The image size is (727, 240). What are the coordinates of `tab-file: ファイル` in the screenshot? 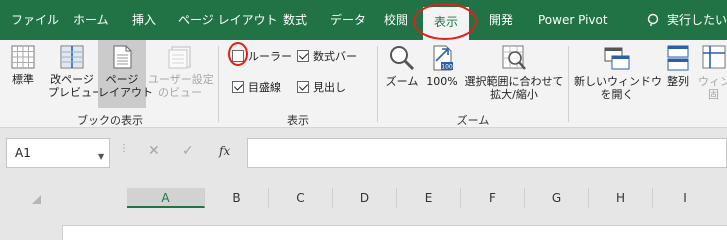 It's located at (35, 20).